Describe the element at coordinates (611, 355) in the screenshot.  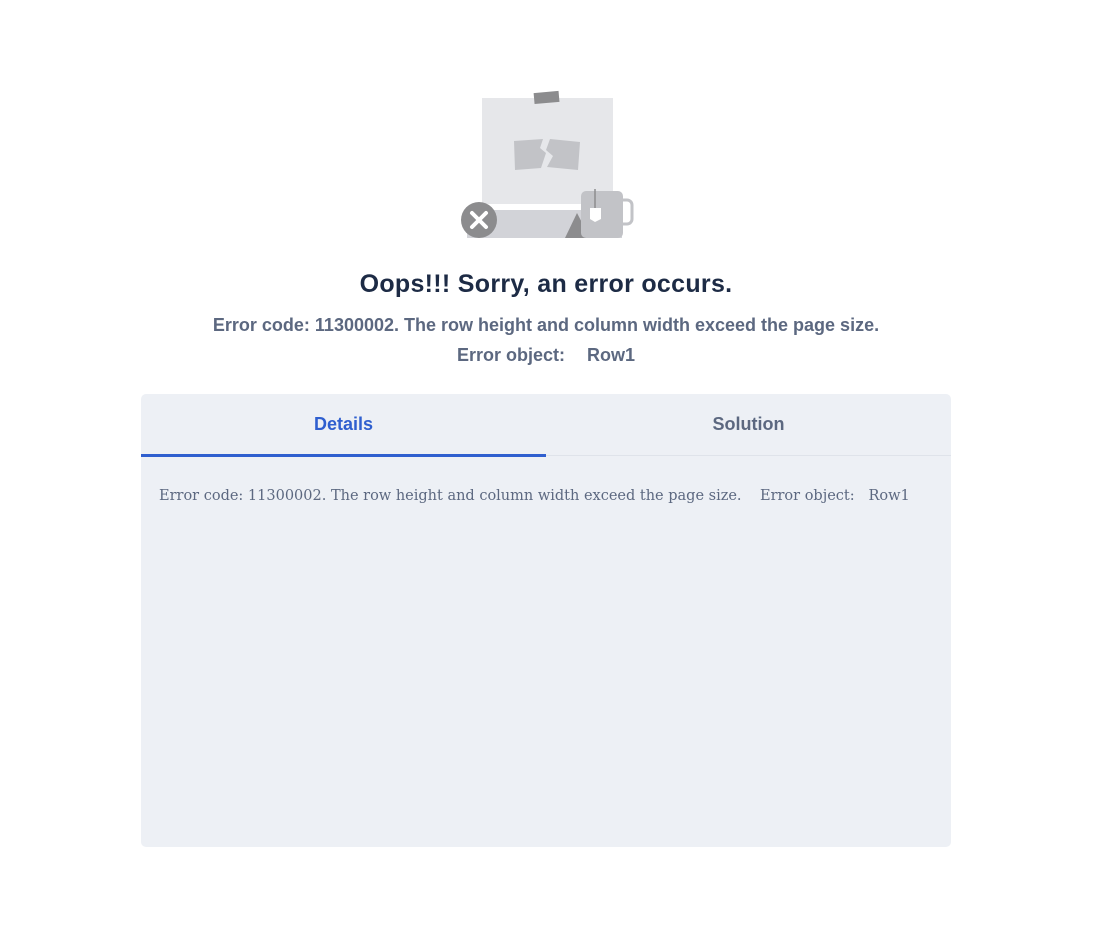
I see `error-object-value: Row1` at that location.